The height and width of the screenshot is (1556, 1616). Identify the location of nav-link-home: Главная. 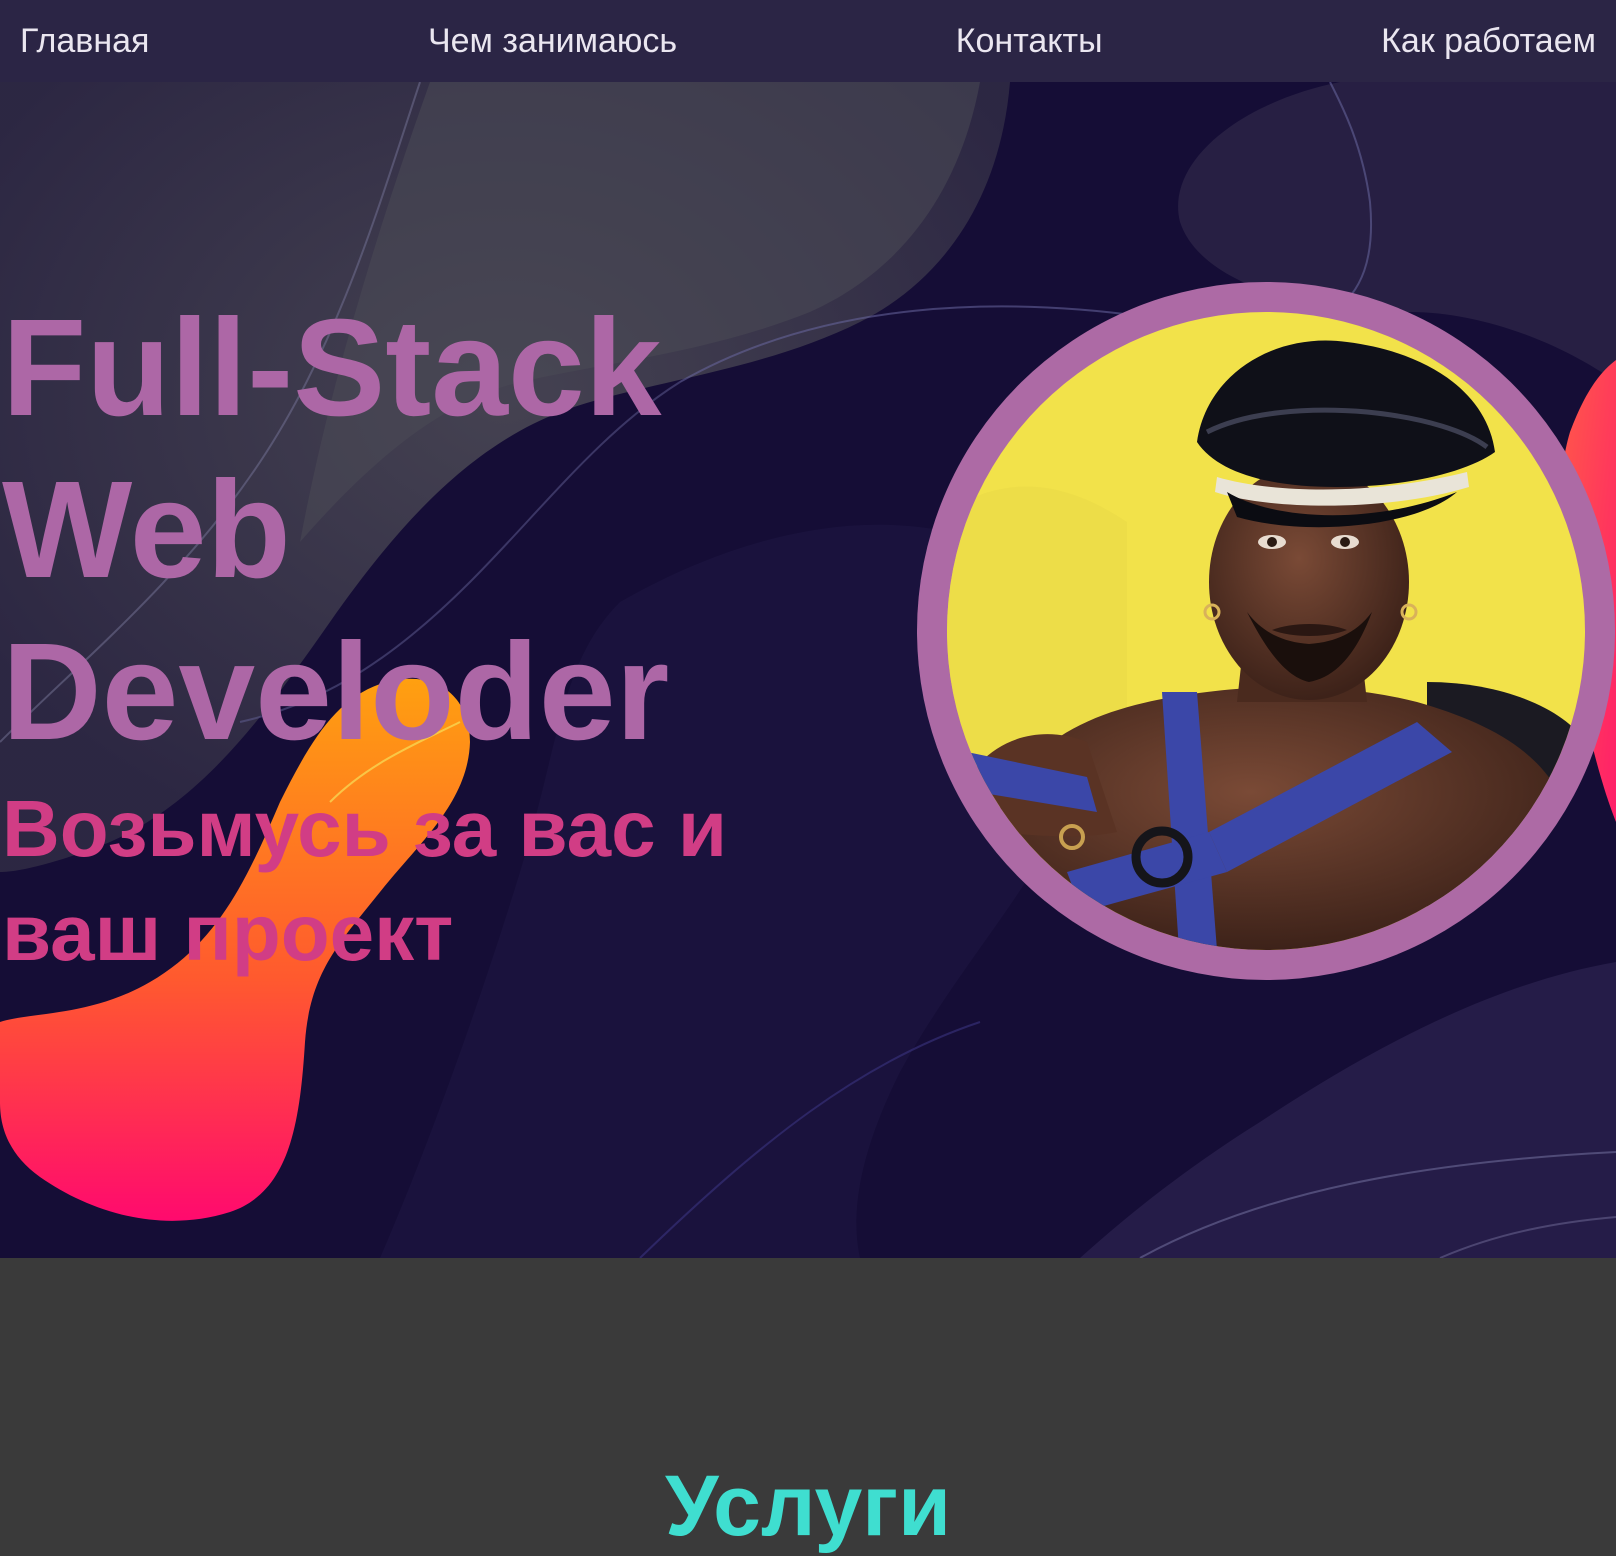
(84, 41).